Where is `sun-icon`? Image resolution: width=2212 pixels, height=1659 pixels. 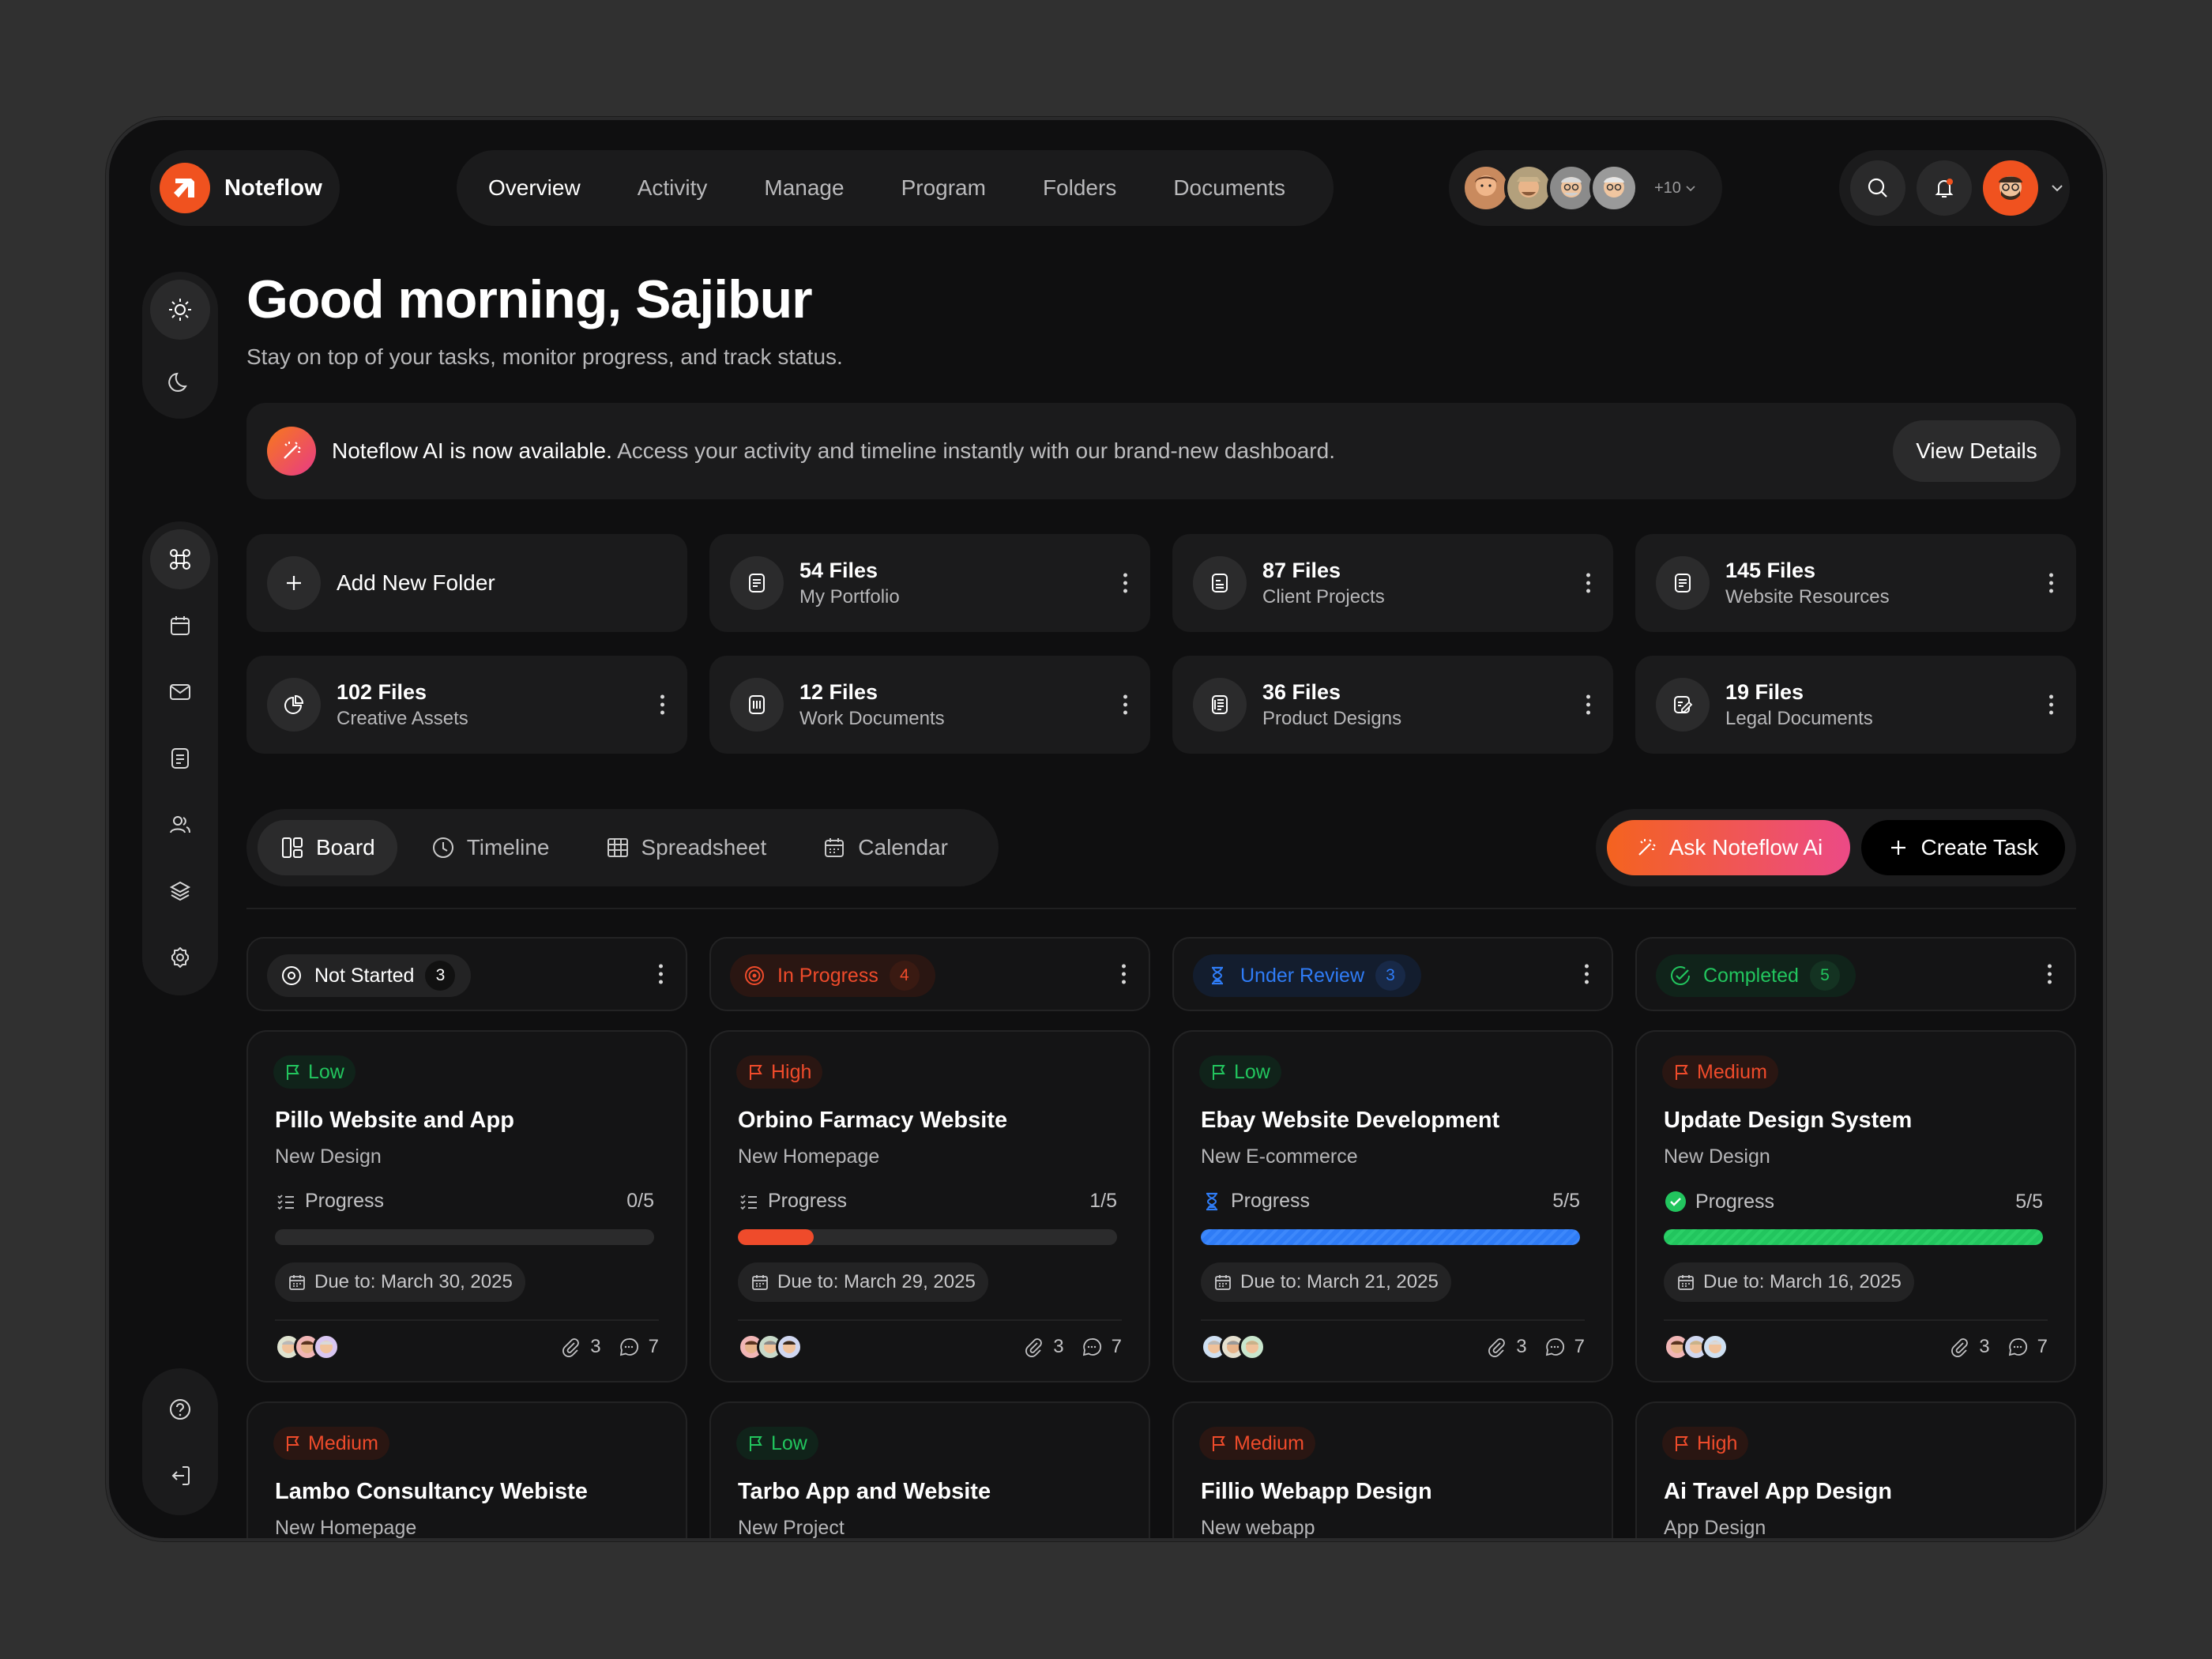 sun-icon is located at coordinates (180, 310).